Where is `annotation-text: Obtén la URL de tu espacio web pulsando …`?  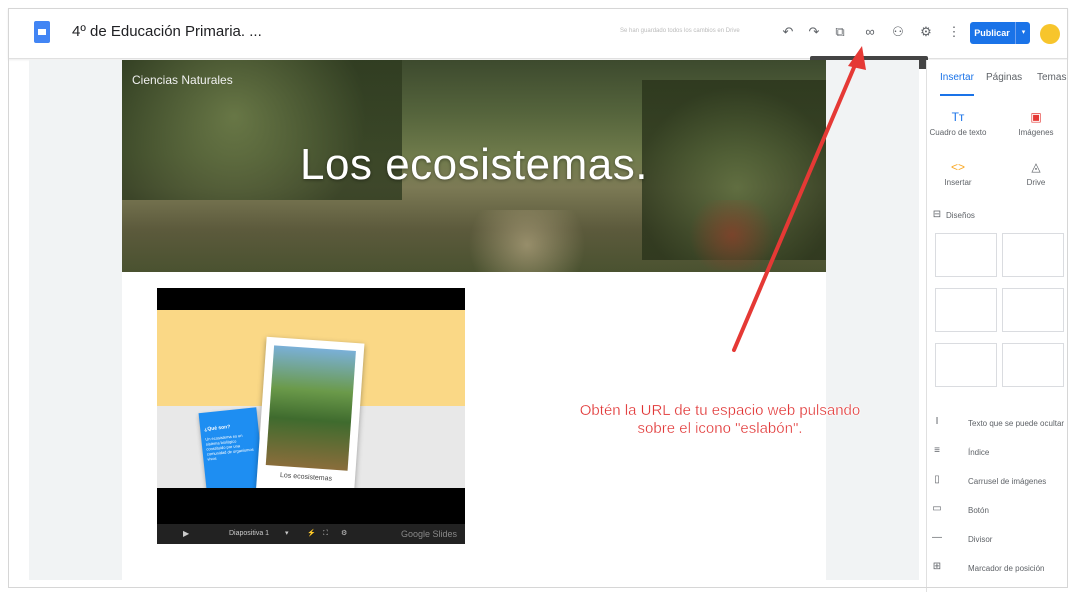
annotation-text: Obtén la URL de tu espacio web pulsando … is located at coordinates (720, 420).